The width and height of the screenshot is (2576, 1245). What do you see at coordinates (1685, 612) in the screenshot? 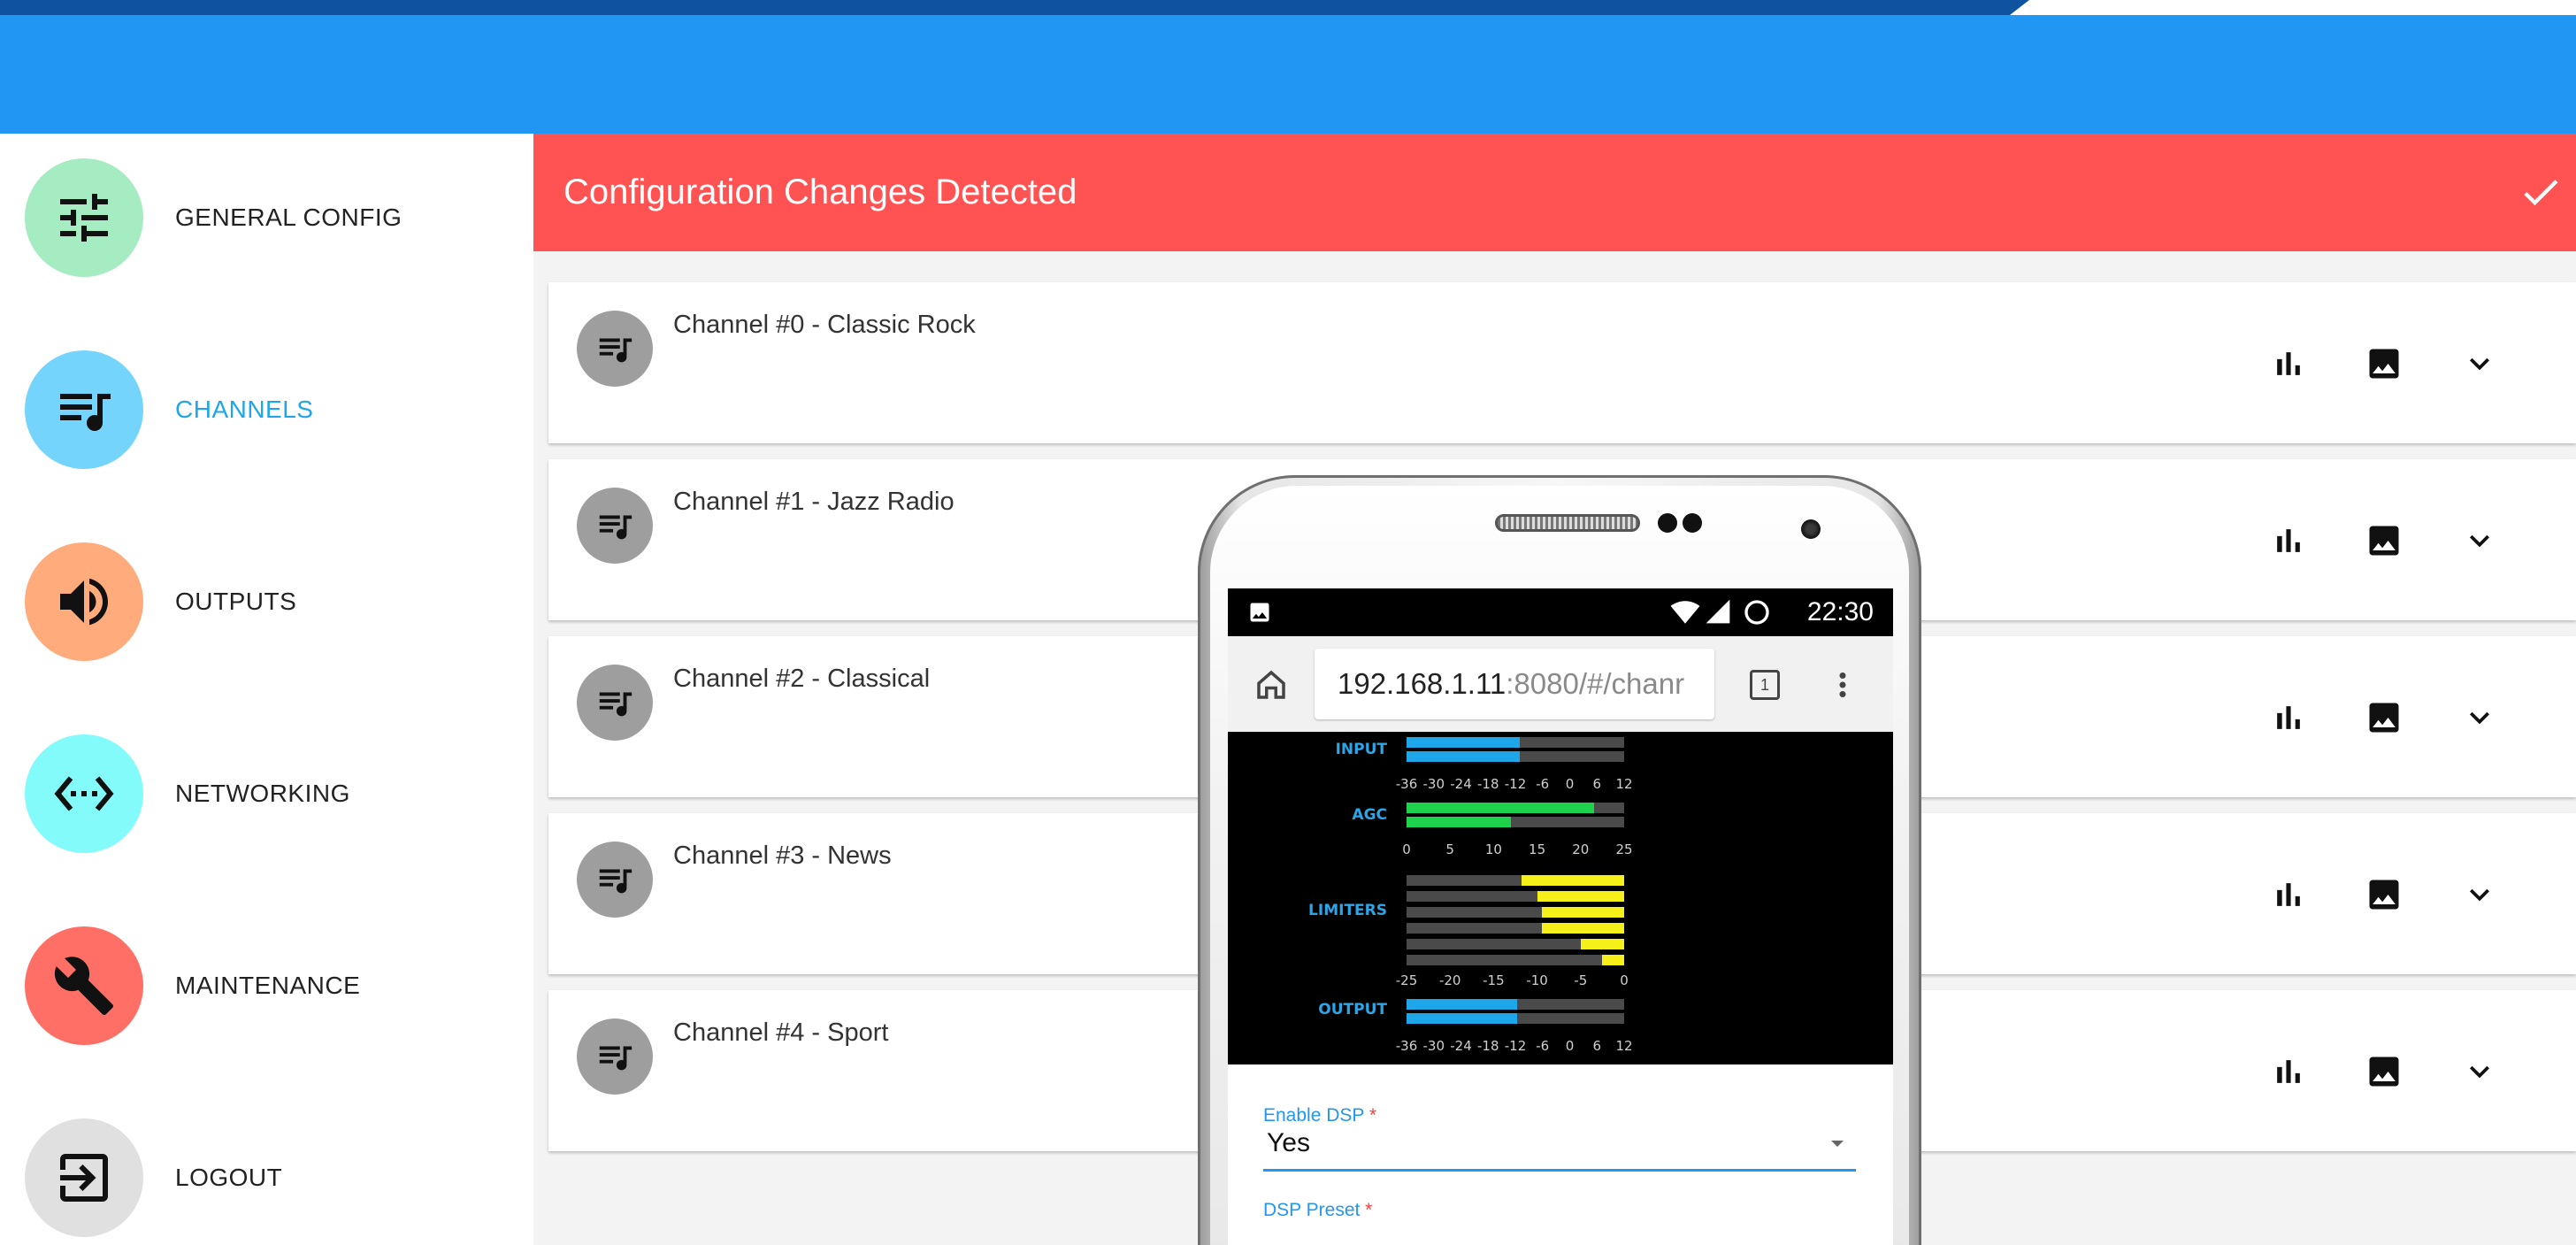
I see `wifi-icon` at bounding box center [1685, 612].